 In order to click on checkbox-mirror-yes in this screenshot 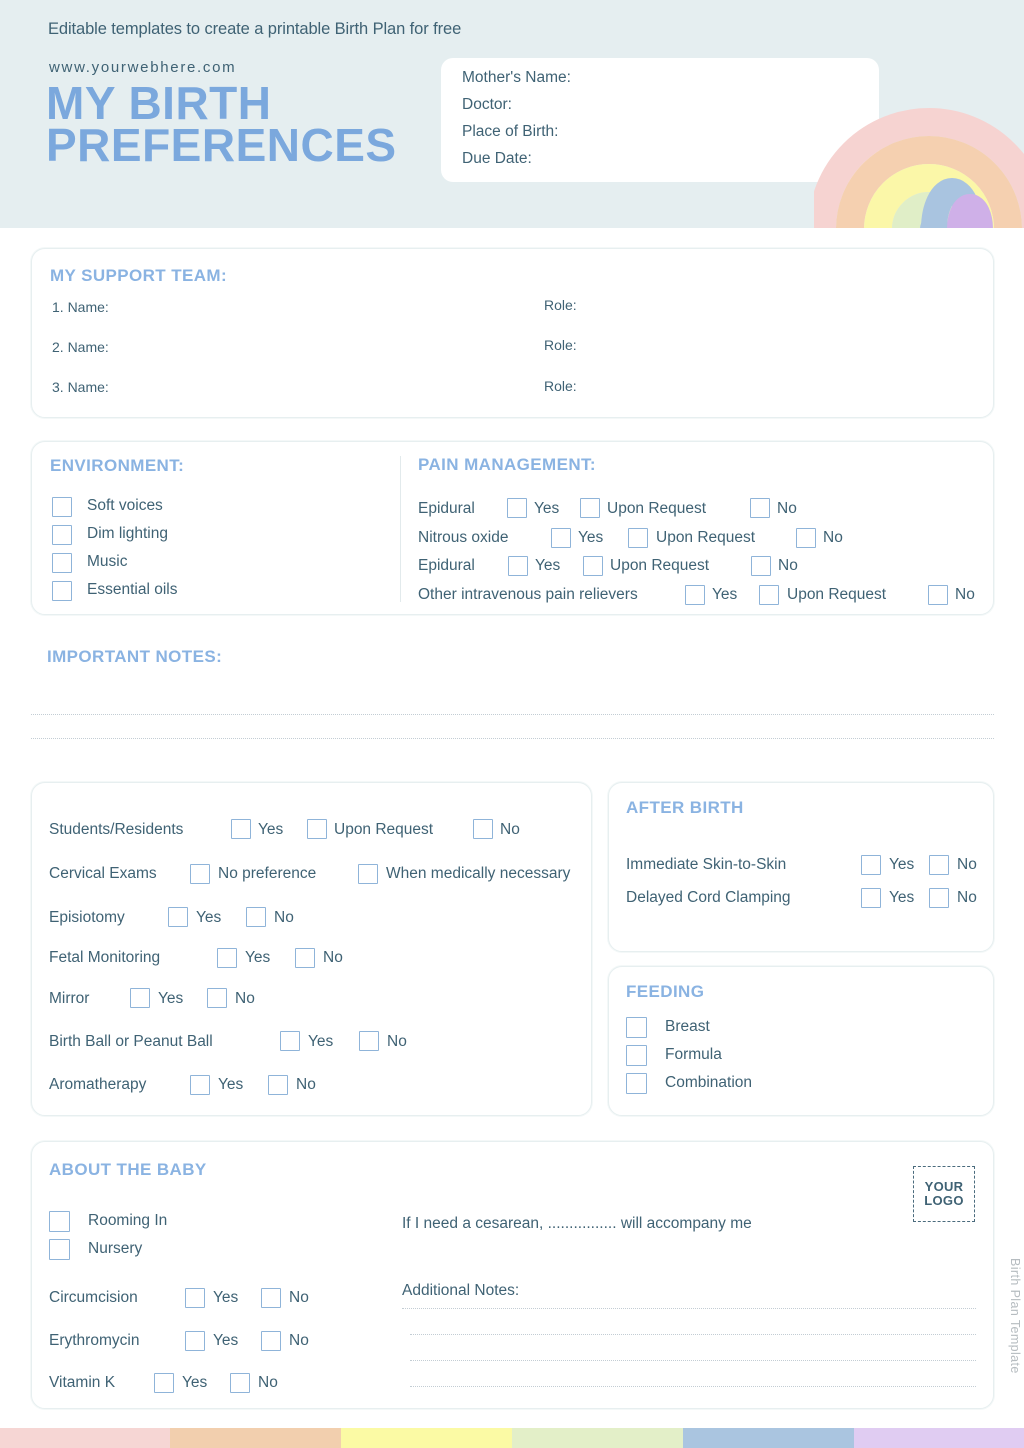, I will do `click(140, 998)`.